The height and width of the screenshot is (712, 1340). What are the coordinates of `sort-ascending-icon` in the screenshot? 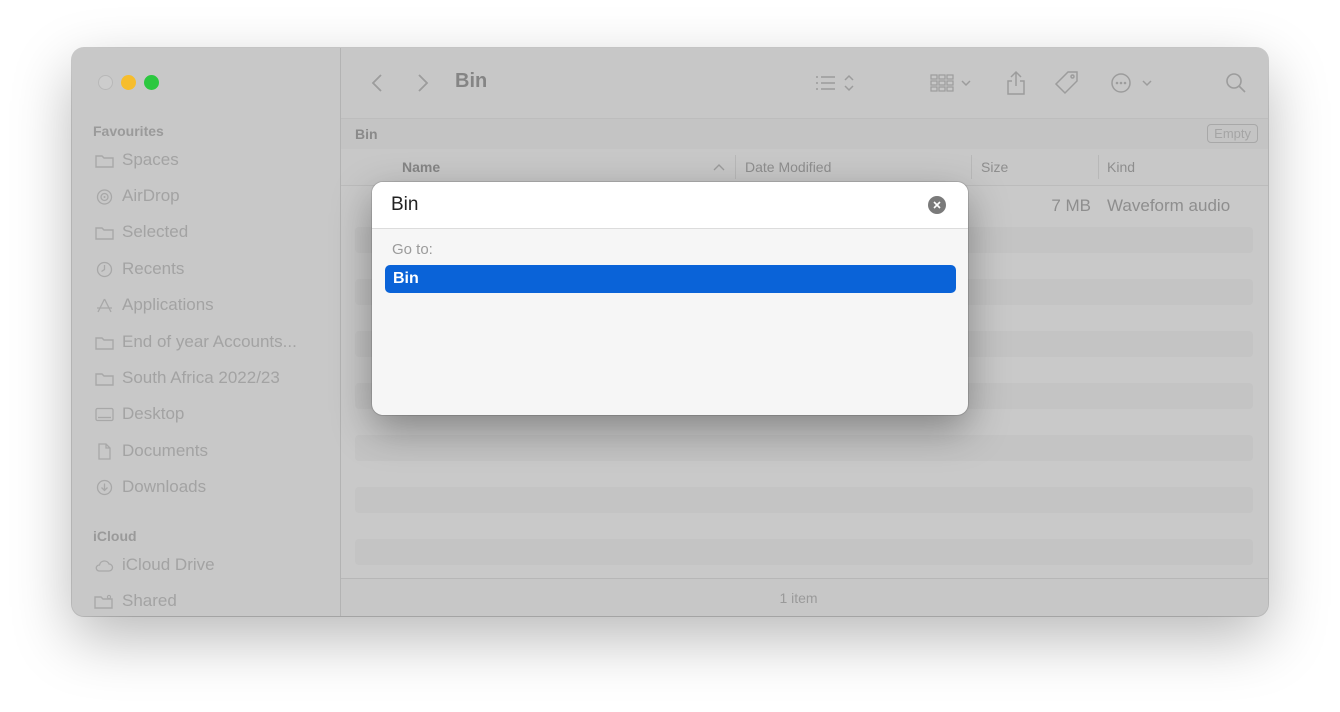 It's located at (719, 167).